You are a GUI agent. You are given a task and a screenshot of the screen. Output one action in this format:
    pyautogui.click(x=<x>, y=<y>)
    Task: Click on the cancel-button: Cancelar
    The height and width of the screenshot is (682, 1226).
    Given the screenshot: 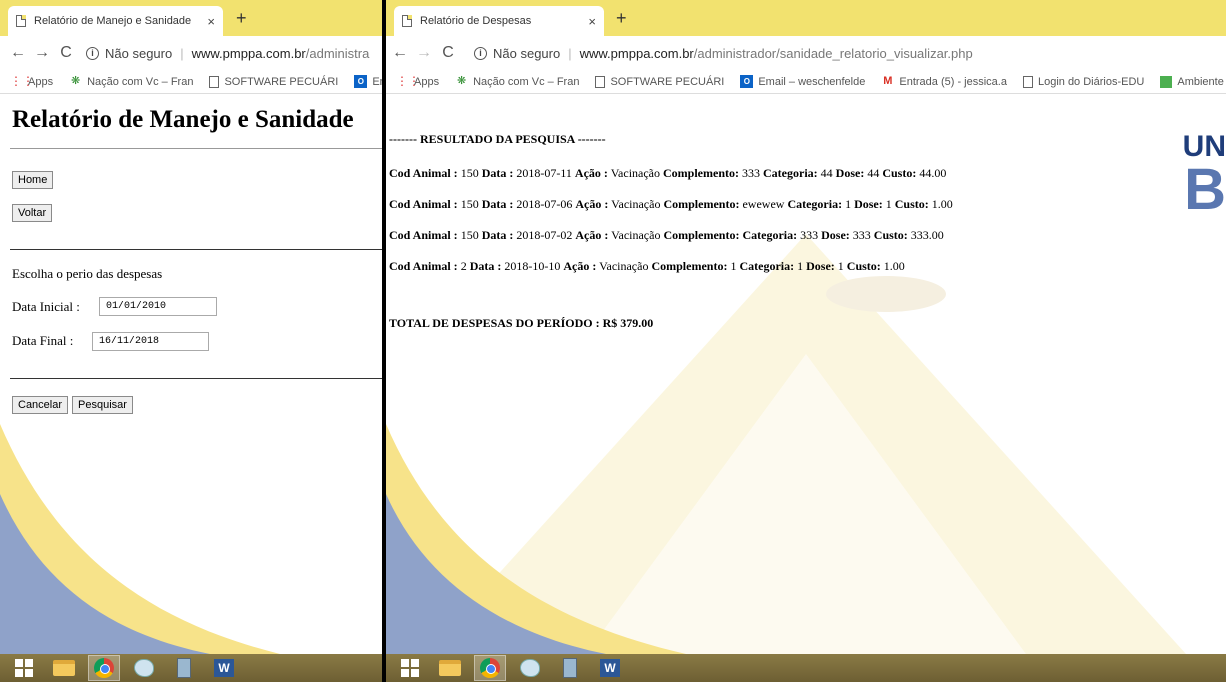 What is the action you would take?
    pyautogui.click(x=40, y=405)
    